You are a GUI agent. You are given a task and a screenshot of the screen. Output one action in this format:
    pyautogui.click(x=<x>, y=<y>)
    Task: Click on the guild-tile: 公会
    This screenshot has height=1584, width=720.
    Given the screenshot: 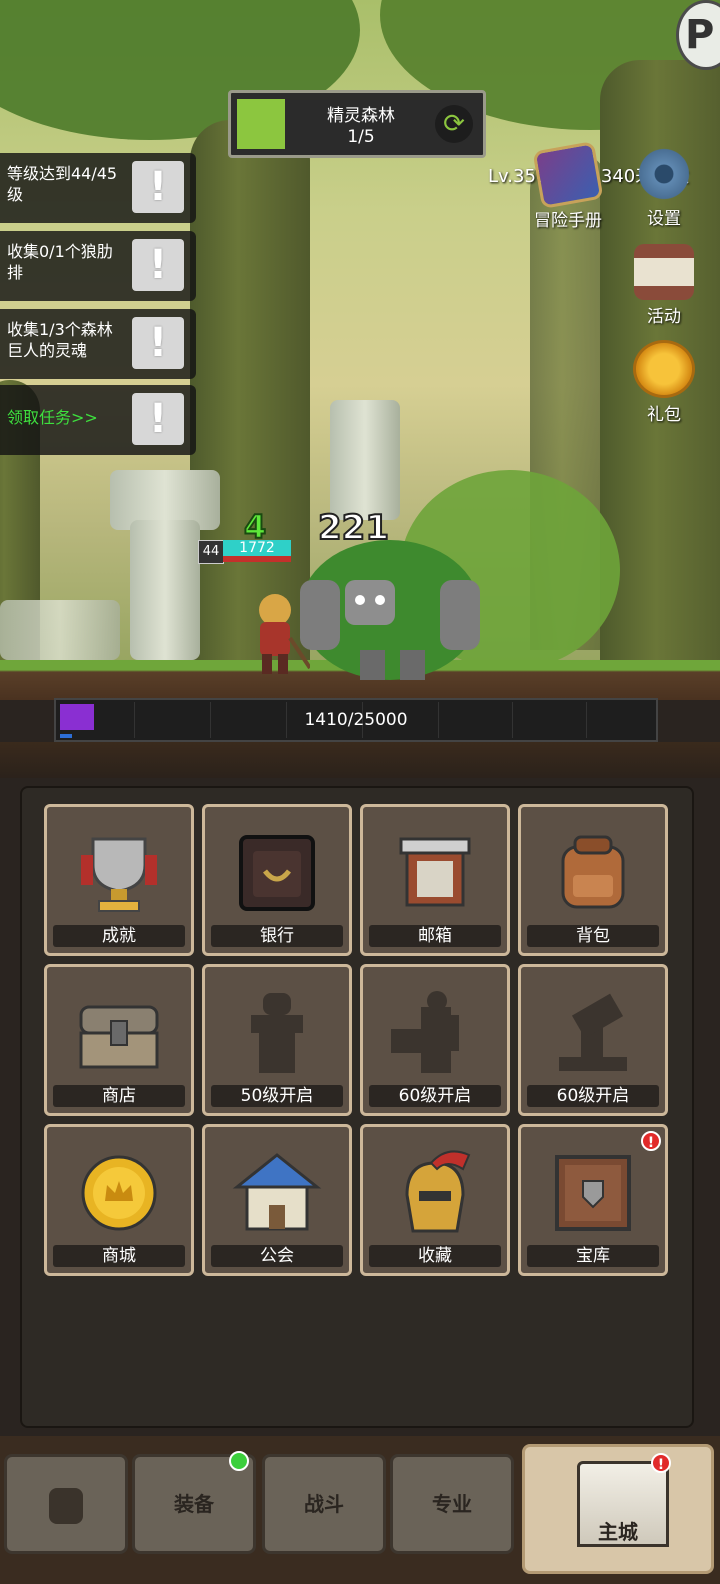 What is the action you would take?
    pyautogui.click(x=277, y=1200)
    